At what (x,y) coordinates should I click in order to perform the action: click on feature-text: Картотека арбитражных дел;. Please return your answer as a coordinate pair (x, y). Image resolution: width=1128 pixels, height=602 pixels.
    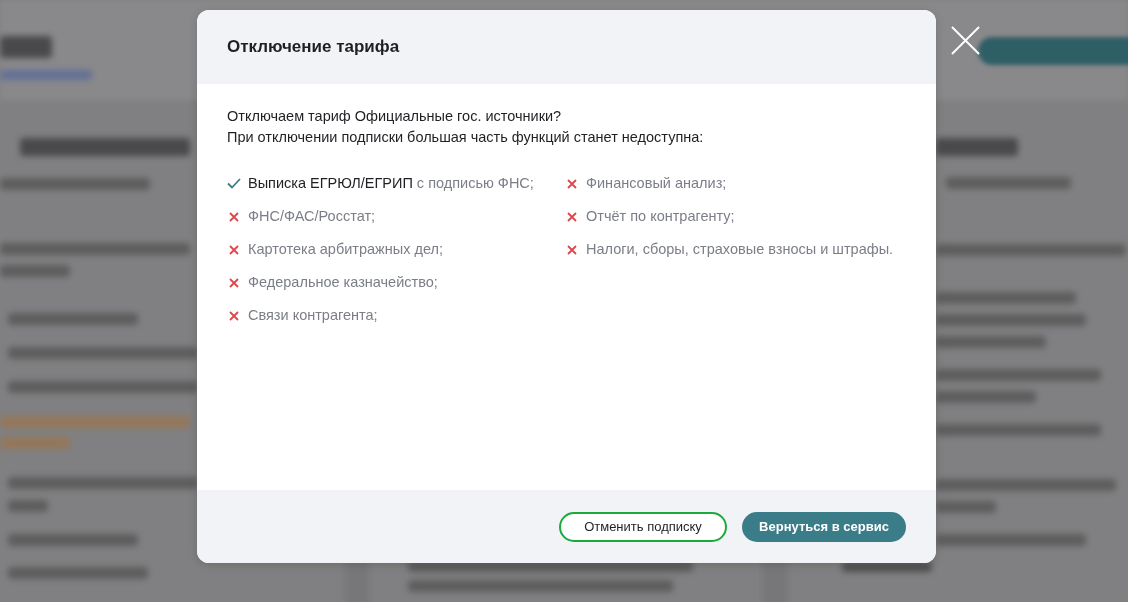
    Looking at the image, I should click on (346, 249).